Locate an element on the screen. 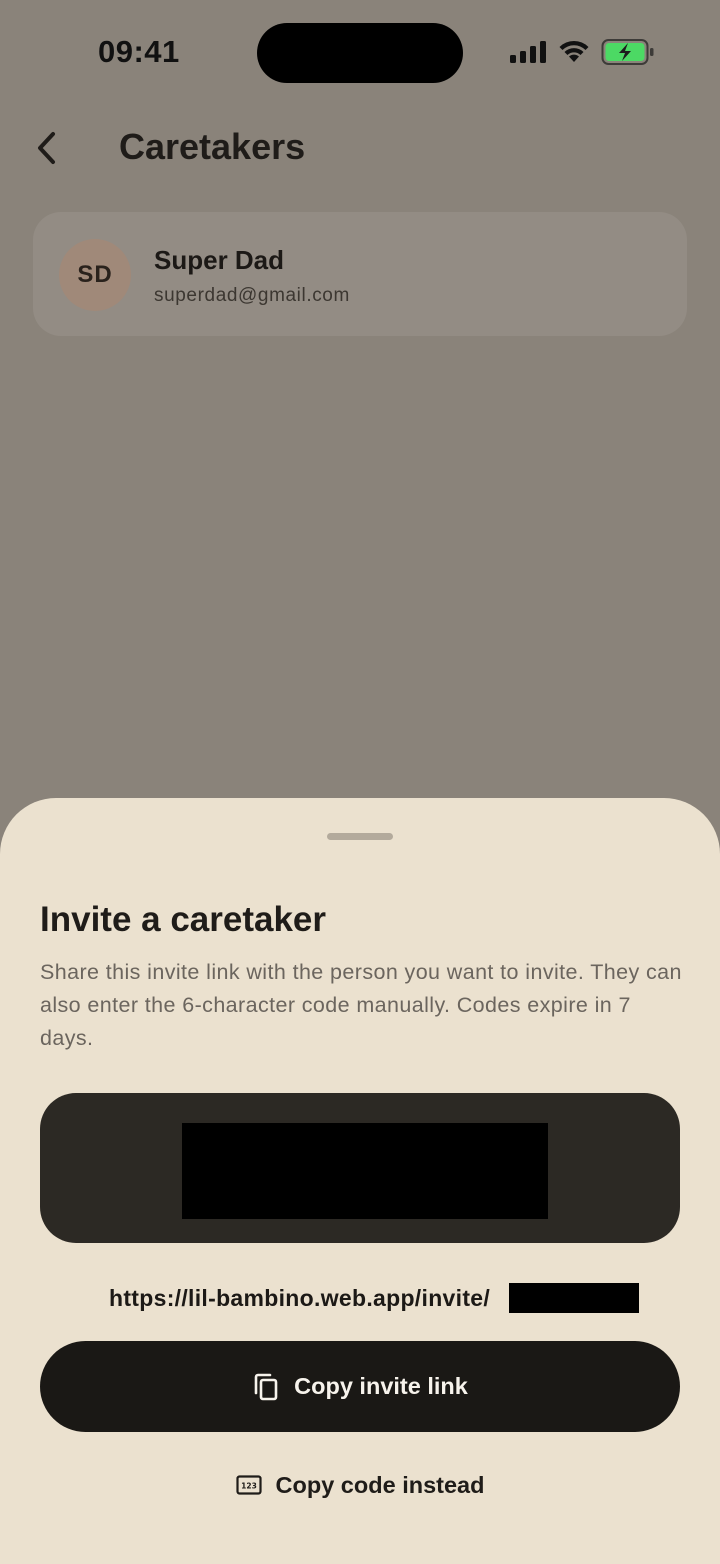  status-bar: 09:41 is located at coordinates (360, 50).